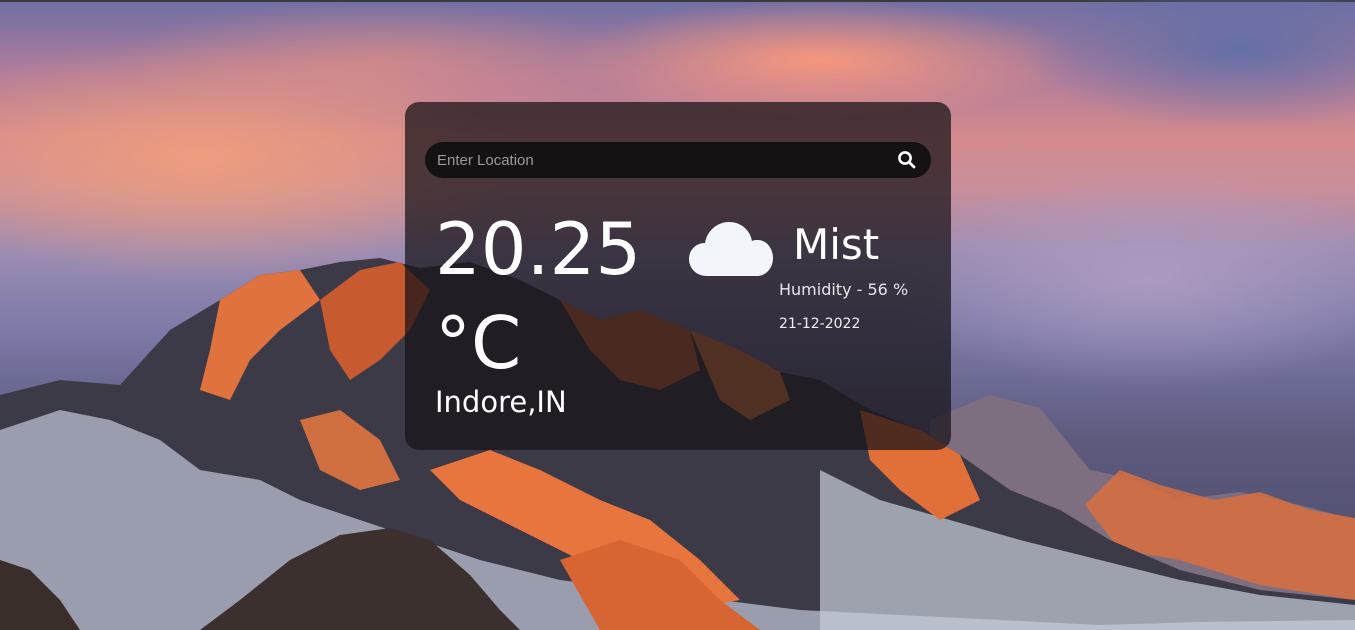 The image size is (1355, 630). I want to click on search-icon, so click(907, 160).